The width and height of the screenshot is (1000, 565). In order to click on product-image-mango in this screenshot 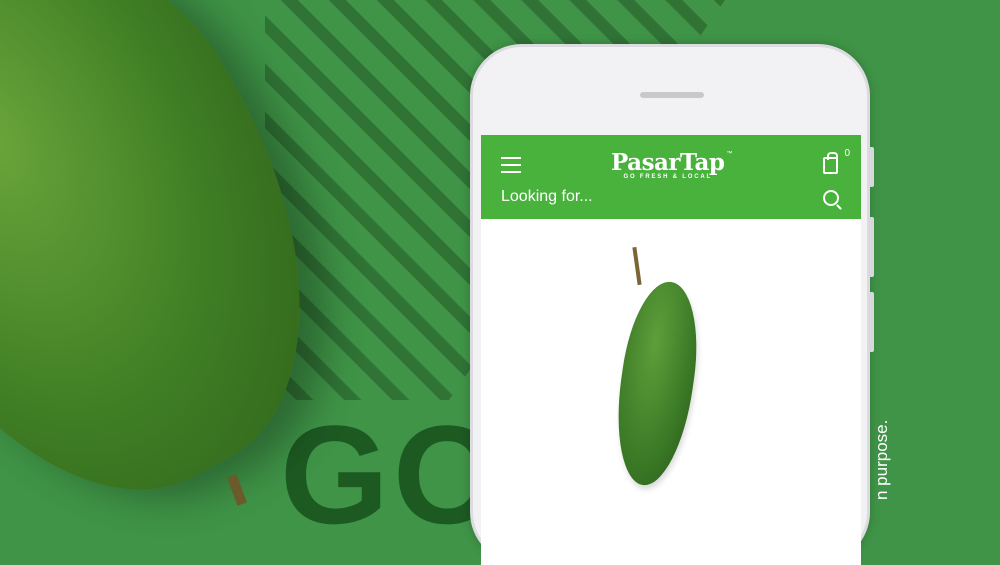, I will do `click(657, 383)`.